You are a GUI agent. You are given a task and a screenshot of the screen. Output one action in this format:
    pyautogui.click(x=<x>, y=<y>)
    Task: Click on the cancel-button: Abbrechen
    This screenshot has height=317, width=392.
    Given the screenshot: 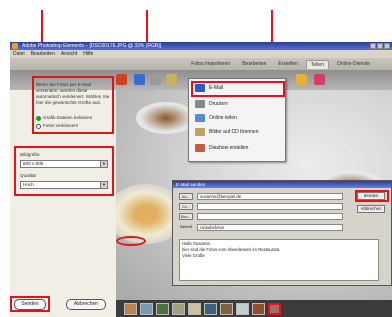 What is the action you would take?
    pyautogui.click(x=86, y=304)
    